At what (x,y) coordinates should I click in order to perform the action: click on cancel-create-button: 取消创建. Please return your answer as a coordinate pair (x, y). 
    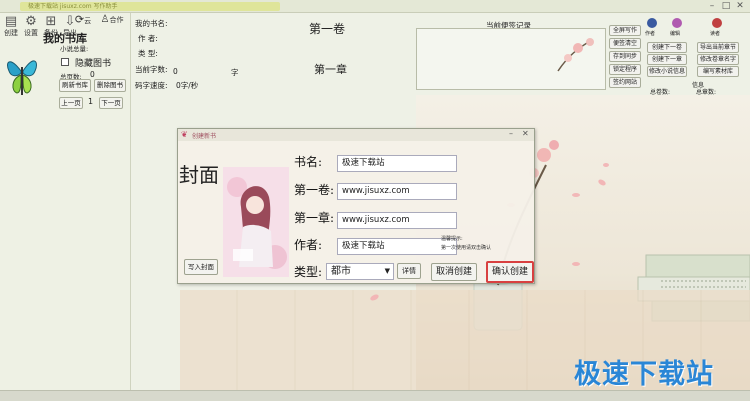
    Looking at the image, I should click on (454, 272).